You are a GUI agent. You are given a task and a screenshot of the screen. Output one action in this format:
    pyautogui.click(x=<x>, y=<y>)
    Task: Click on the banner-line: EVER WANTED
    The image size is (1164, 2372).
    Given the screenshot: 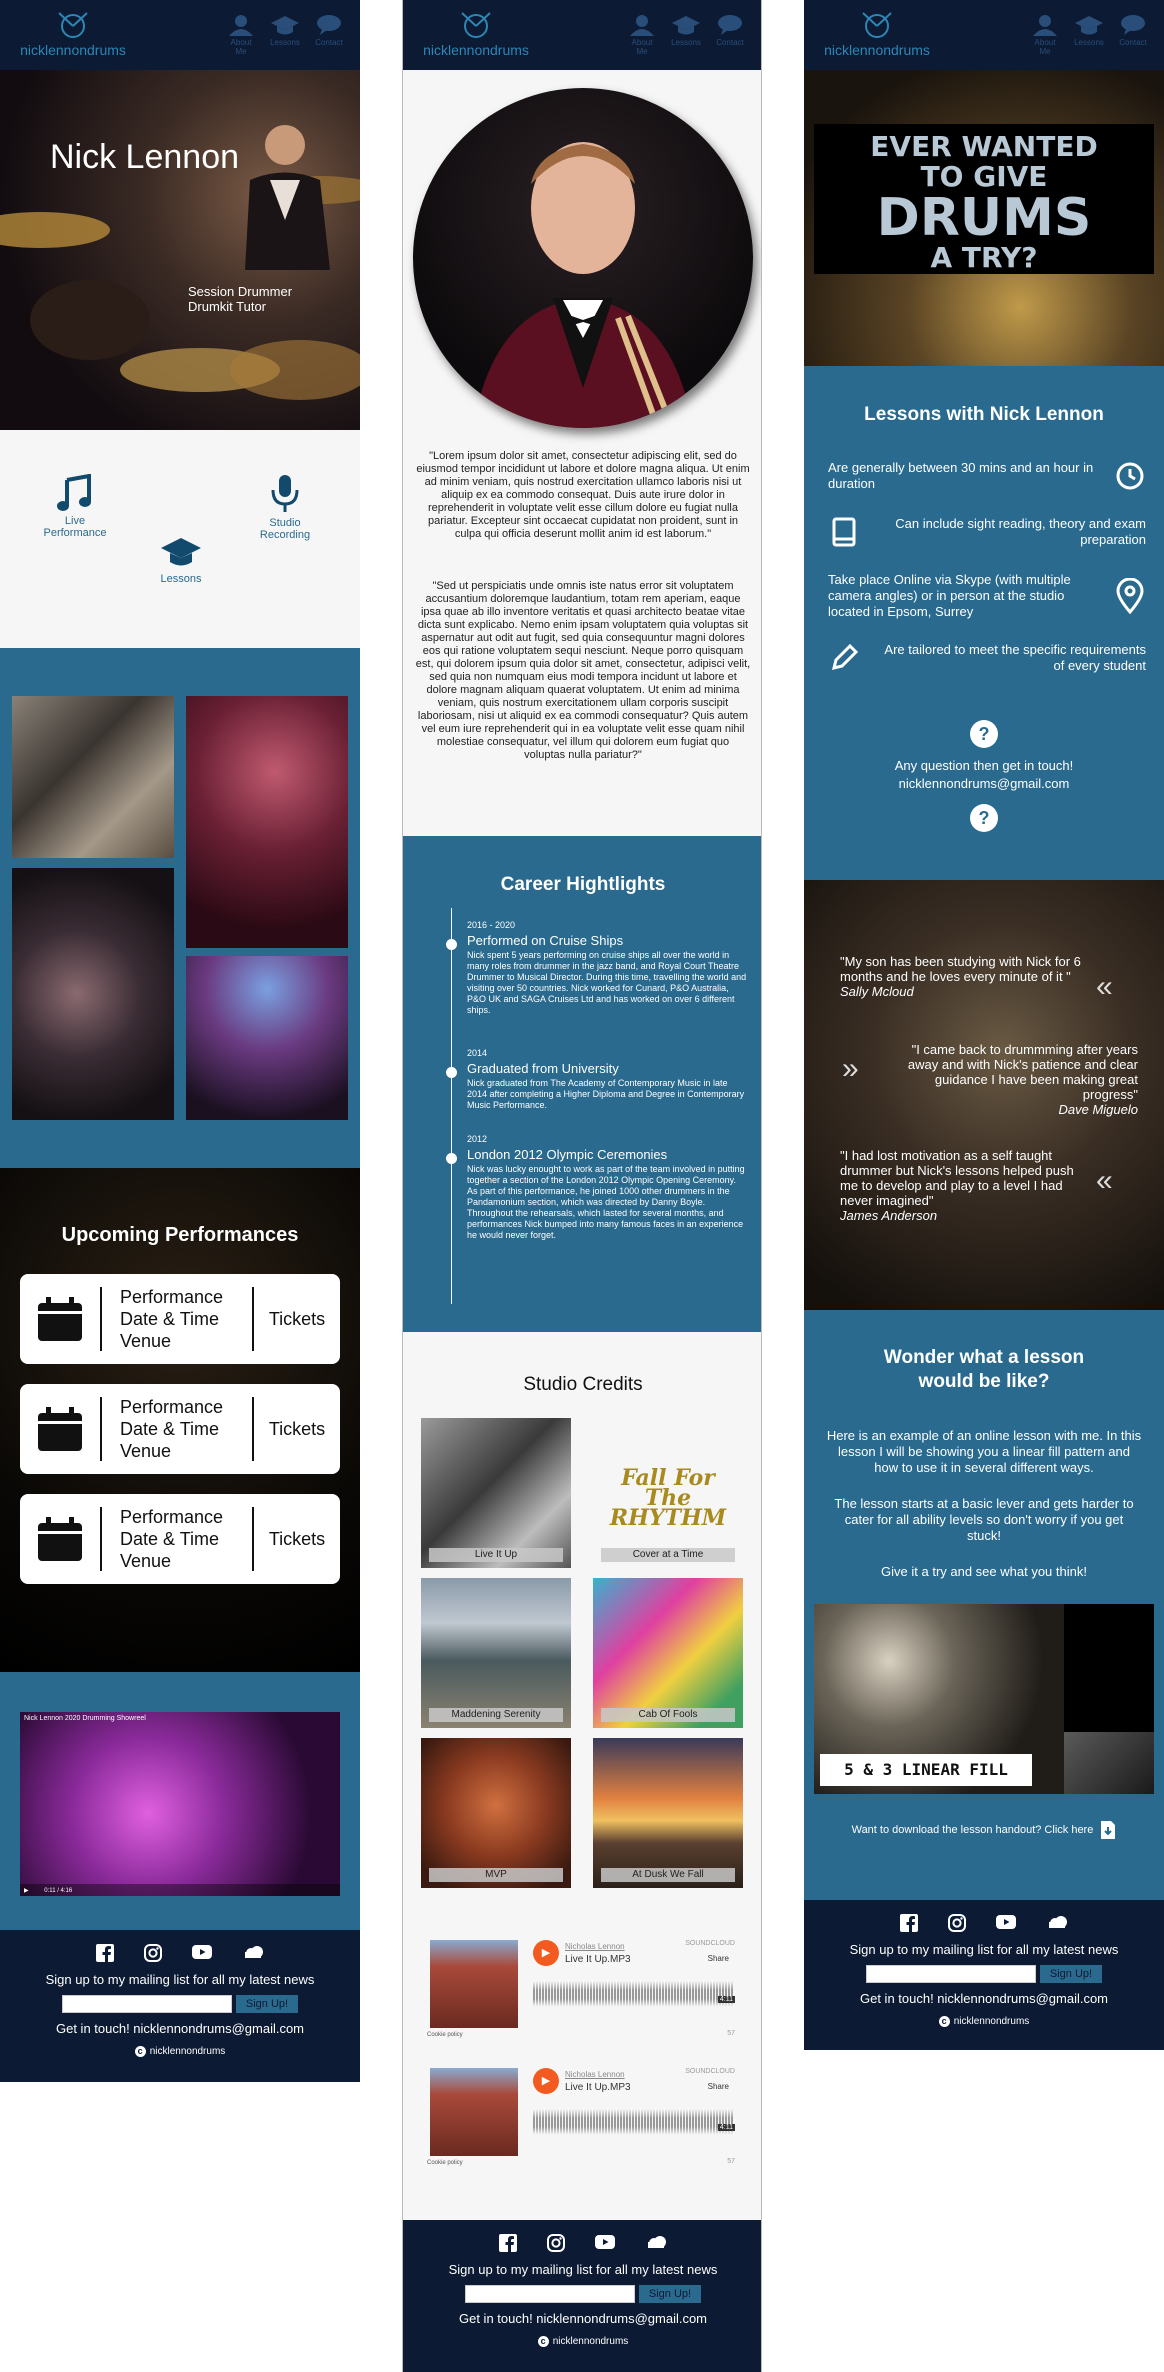 What is the action you would take?
    pyautogui.click(x=984, y=146)
    